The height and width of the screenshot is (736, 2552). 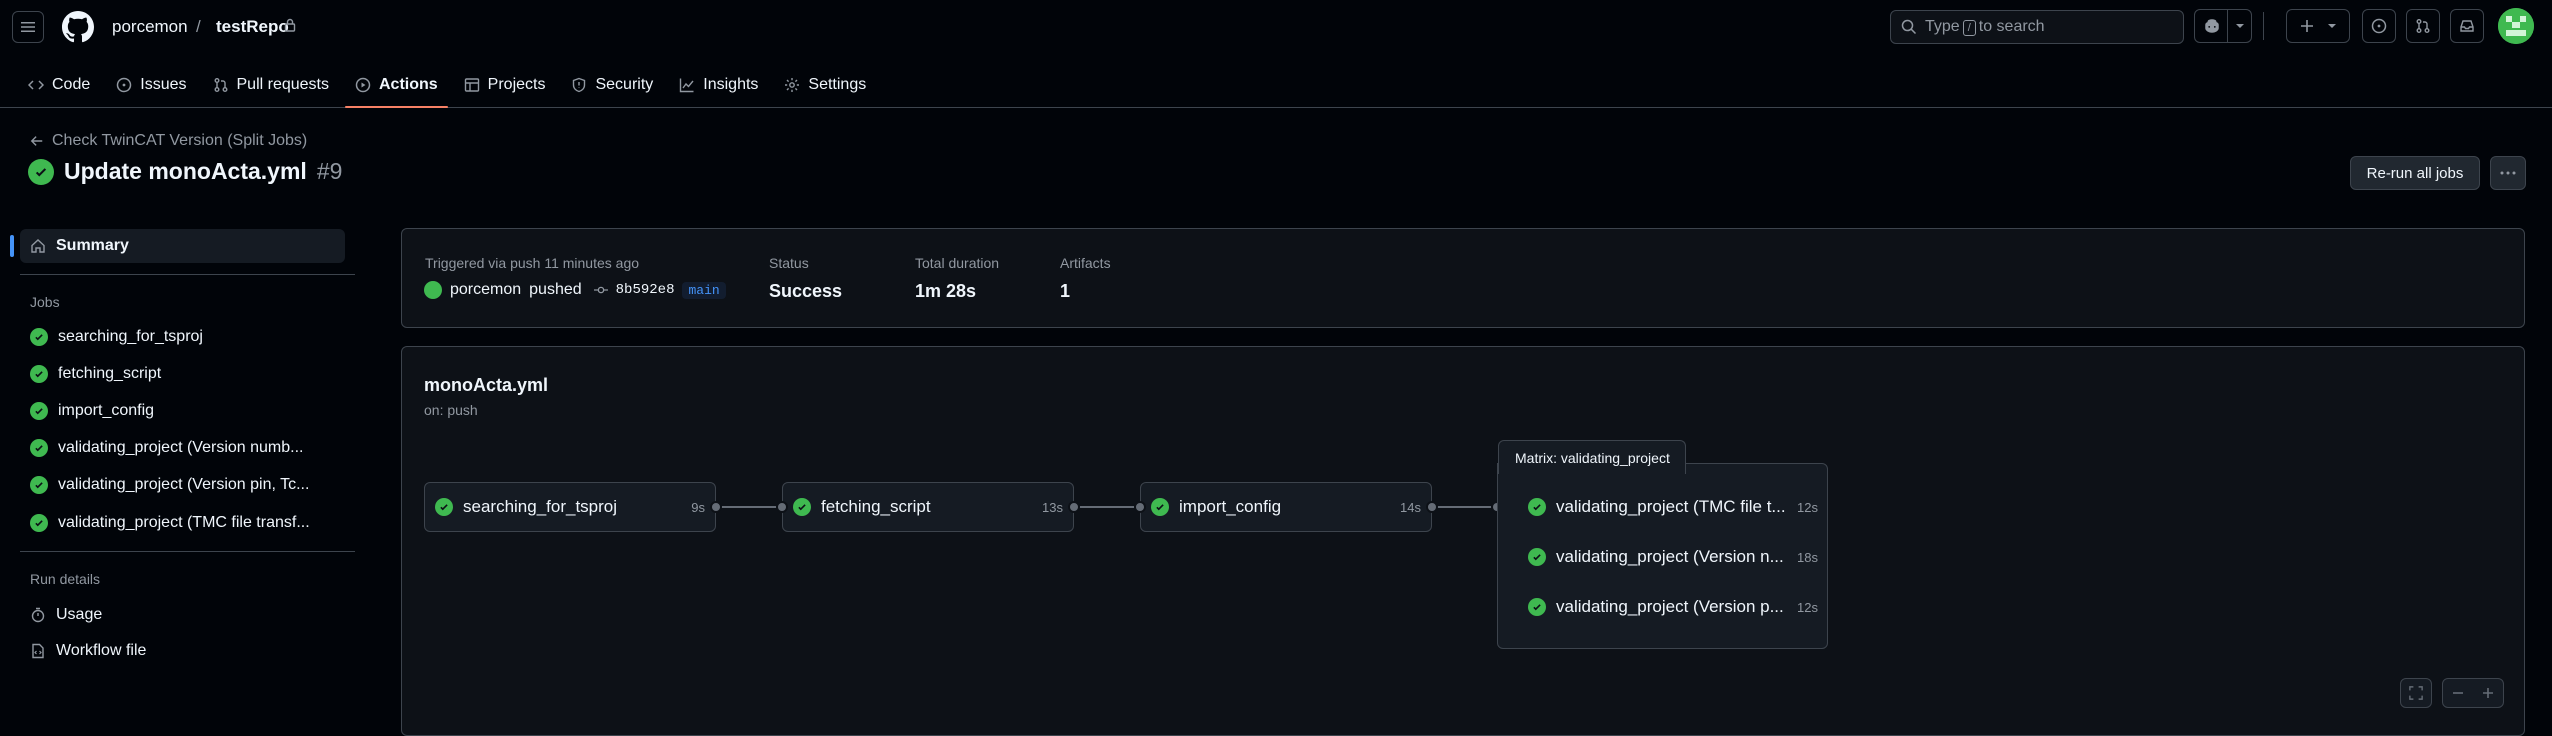 What do you see at coordinates (2415, 173) in the screenshot?
I see `rerun-all-jobs-button: Re-run all jobs` at bounding box center [2415, 173].